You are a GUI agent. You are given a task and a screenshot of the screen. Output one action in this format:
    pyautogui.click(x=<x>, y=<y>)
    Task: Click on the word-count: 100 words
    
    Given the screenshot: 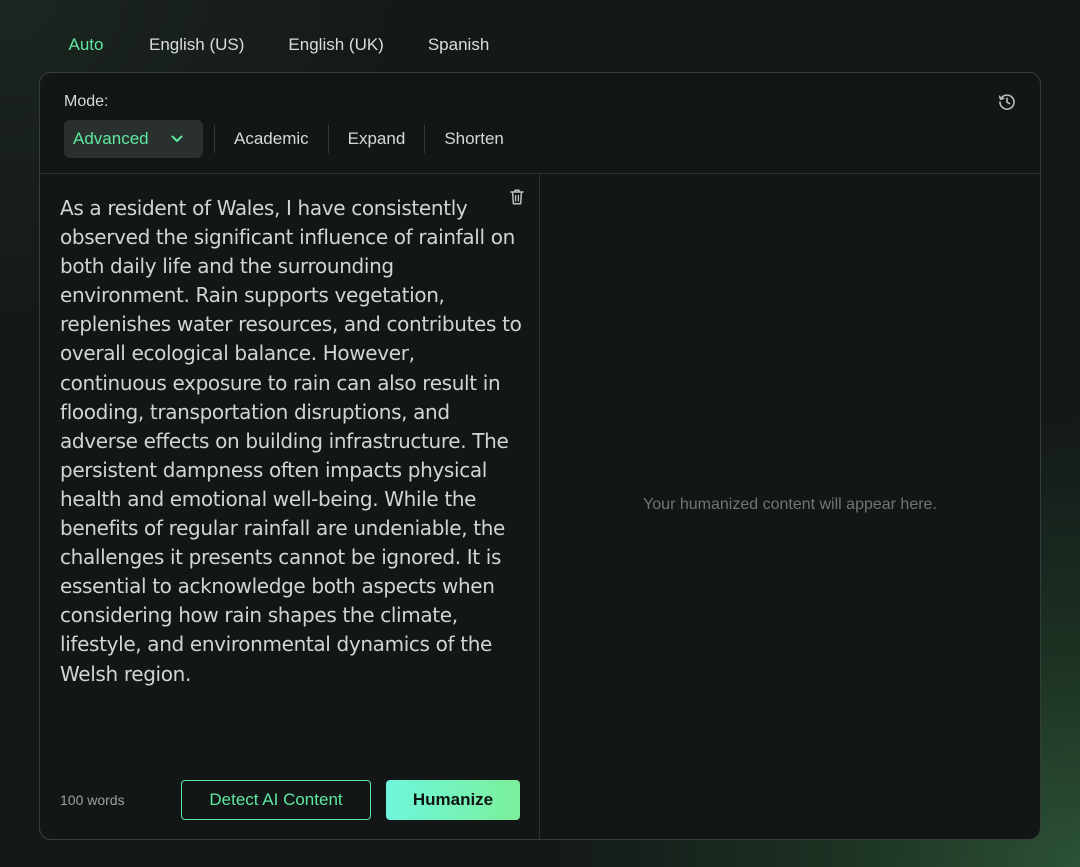 What is the action you would take?
    pyautogui.click(x=92, y=800)
    